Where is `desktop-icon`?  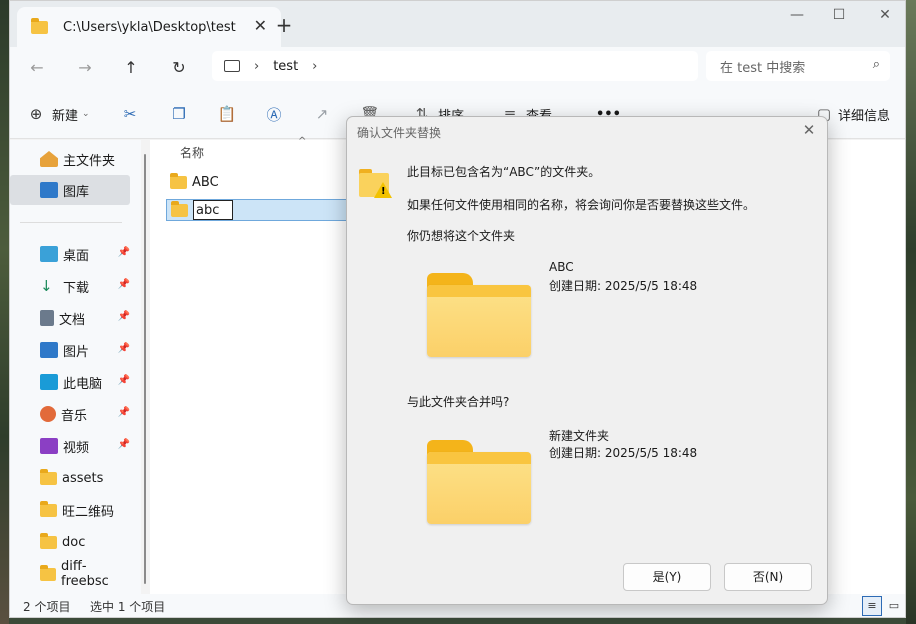
desktop-icon is located at coordinates (49, 254).